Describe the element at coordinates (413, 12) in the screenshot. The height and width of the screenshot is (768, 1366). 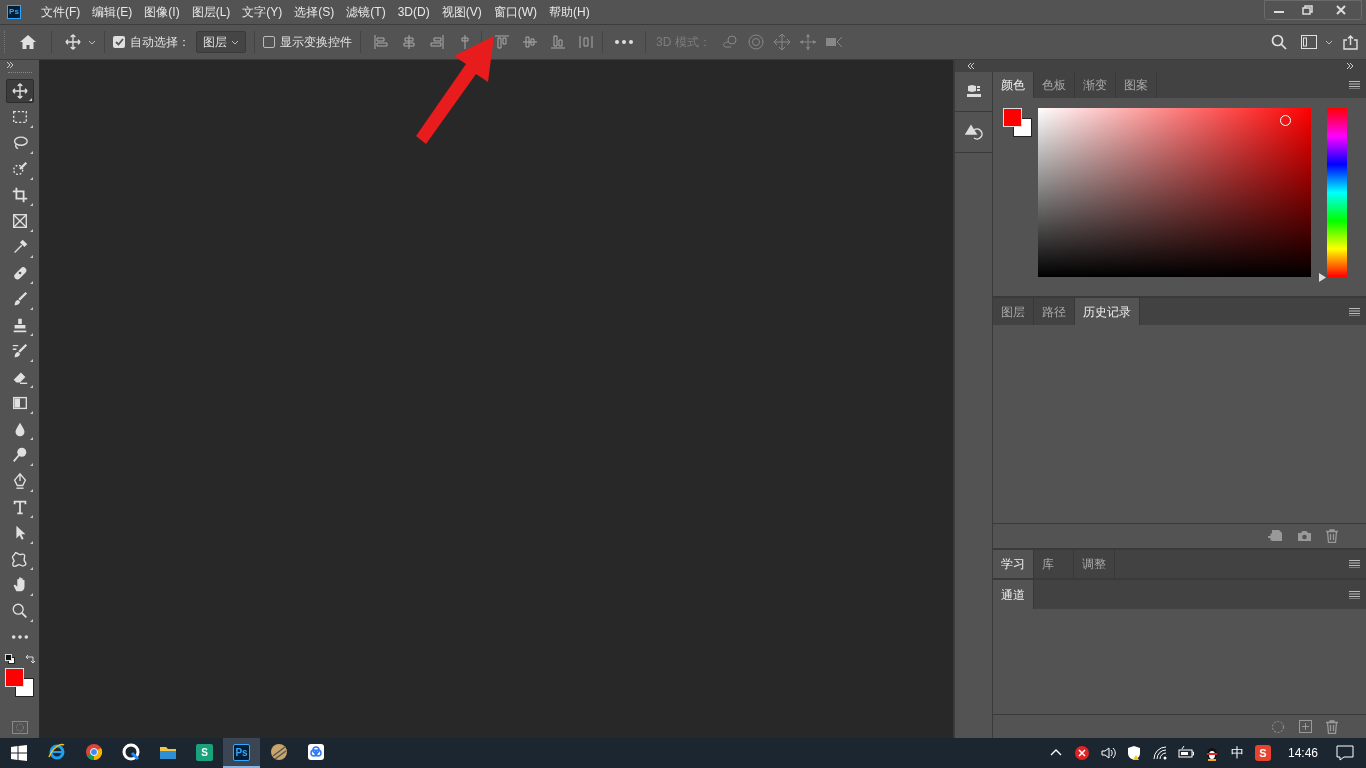
I see `menu-item: 3D(D)` at that location.